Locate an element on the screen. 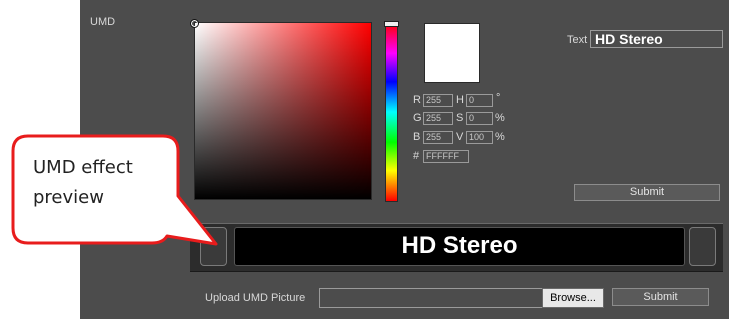 The height and width of the screenshot is (319, 729). callout-line-1: UMD effect is located at coordinates (83, 167).